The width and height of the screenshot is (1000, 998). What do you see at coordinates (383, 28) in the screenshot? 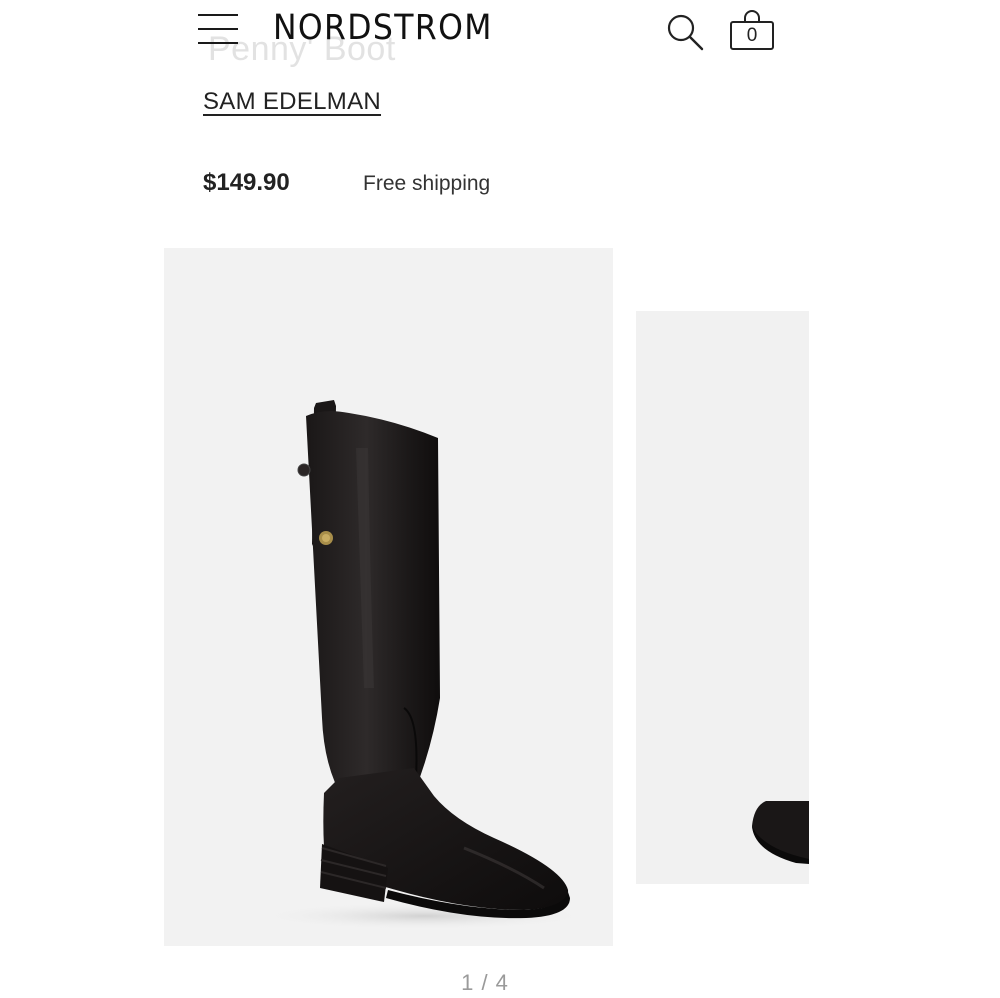
I see `site-logo: NORDSTROM` at bounding box center [383, 28].